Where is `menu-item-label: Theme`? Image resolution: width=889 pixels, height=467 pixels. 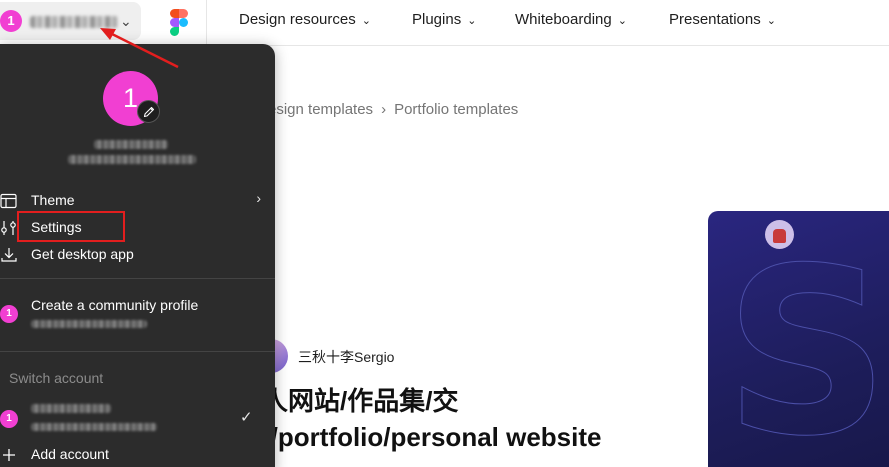 menu-item-label: Theme is located at coordinates (53, 200).